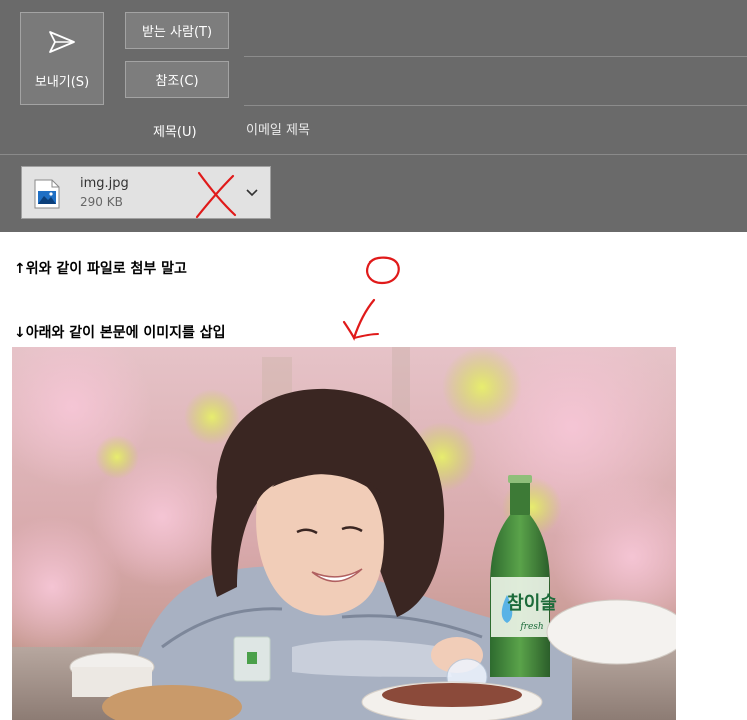 This screenshot has height=720, width=747. I want to click on bottle-label: 참이슬, so click(532, 603).